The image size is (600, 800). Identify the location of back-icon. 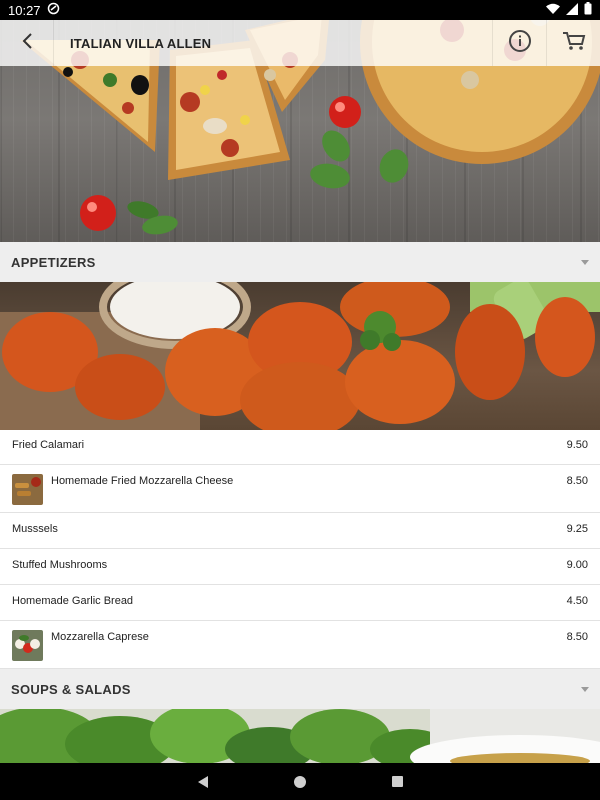
(27, 43).